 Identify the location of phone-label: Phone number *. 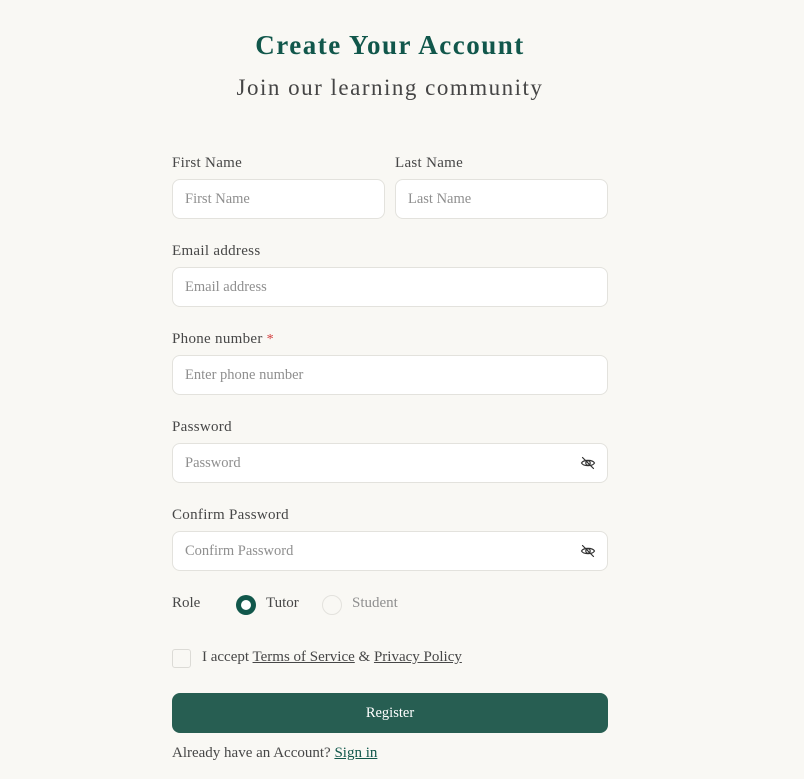
(223, 339).